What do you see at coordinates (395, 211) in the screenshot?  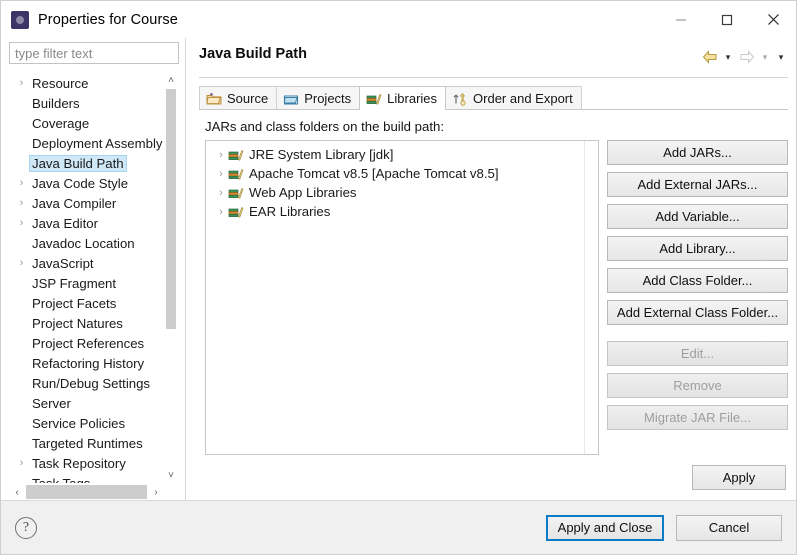 I see `library-item: › EAR Libraries` at bounding box center [395, 211].